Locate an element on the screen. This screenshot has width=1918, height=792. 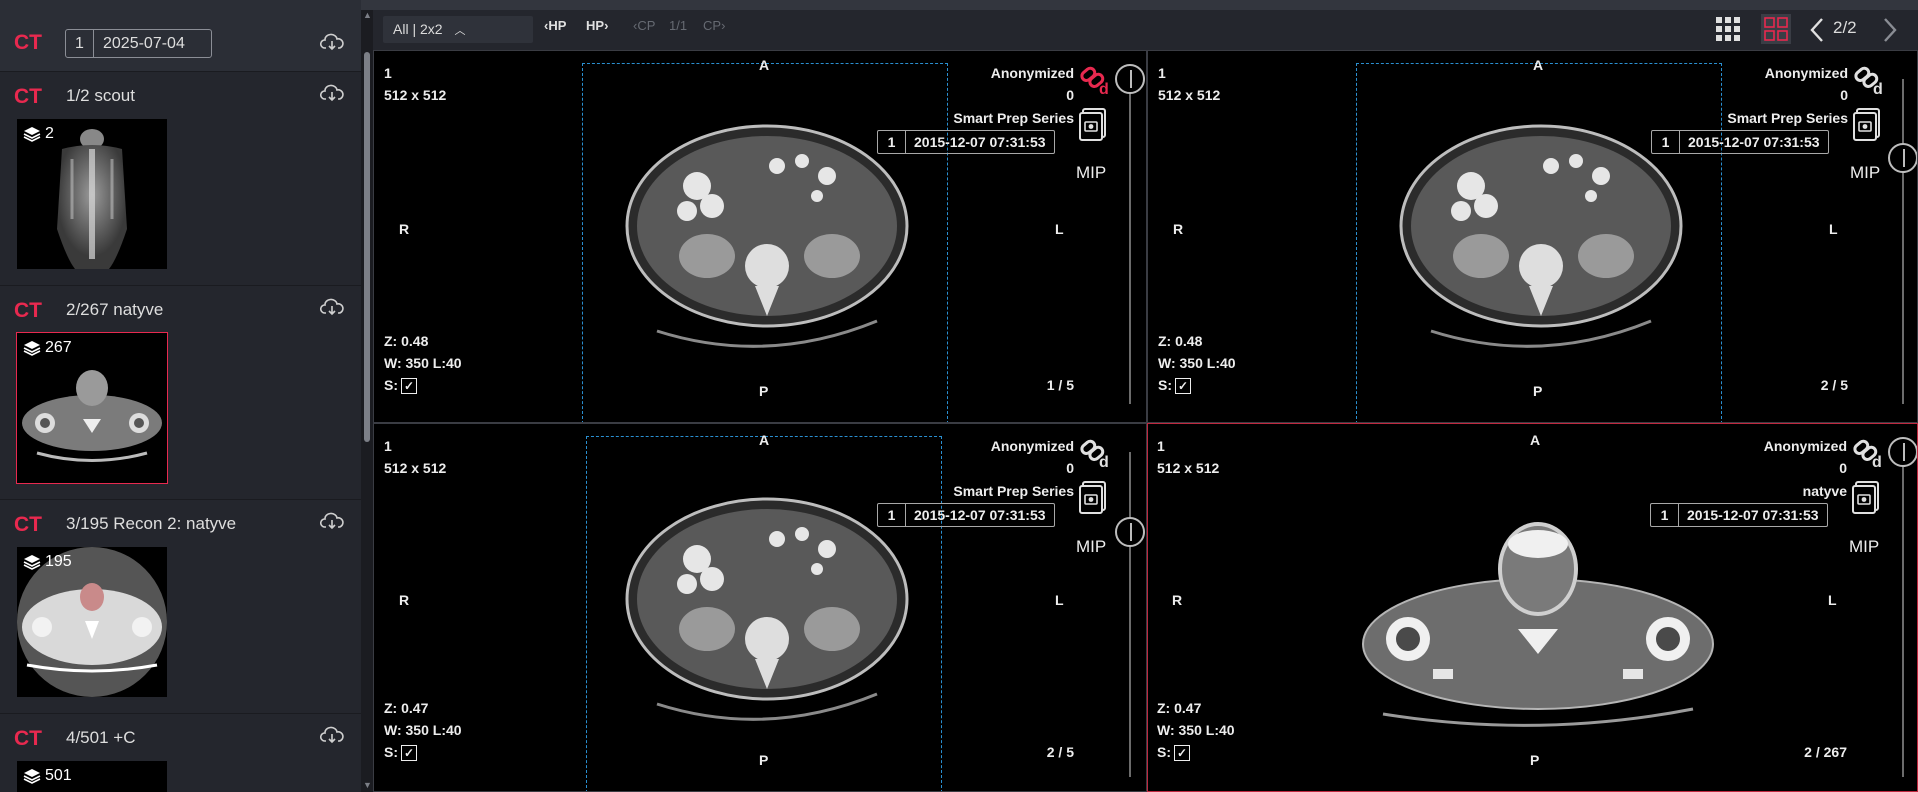
series-thumbnail: 2 is located at coordinates (92, 194).